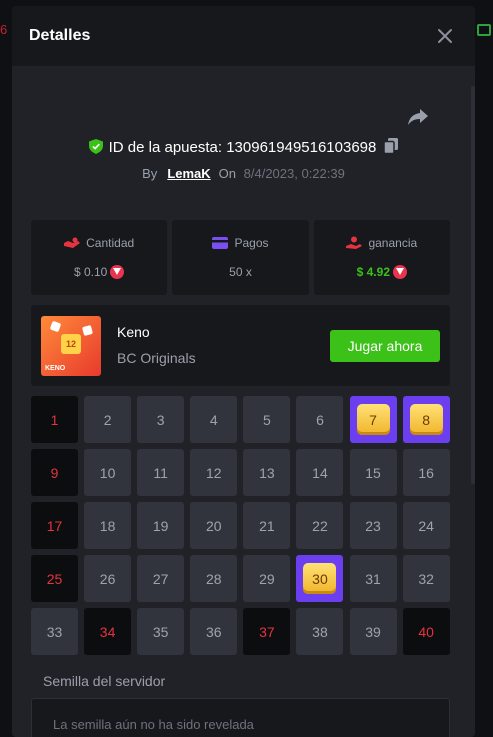 Image resolution: width=493 pixels, height=737 pixels. Describe the element at coordinates (54, 525) in the screenshot. I see `keno-cell: 17` at that location.